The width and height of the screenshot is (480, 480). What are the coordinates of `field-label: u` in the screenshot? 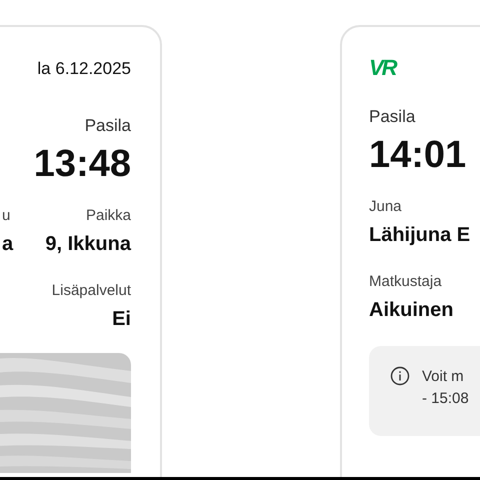 It's located at (6, 216).